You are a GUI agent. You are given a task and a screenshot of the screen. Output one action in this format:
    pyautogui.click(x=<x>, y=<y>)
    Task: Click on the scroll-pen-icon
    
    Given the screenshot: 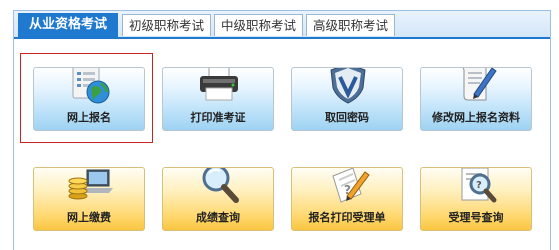 What is the action you would take?
    pyautogui.click(x=479, y=84)
    